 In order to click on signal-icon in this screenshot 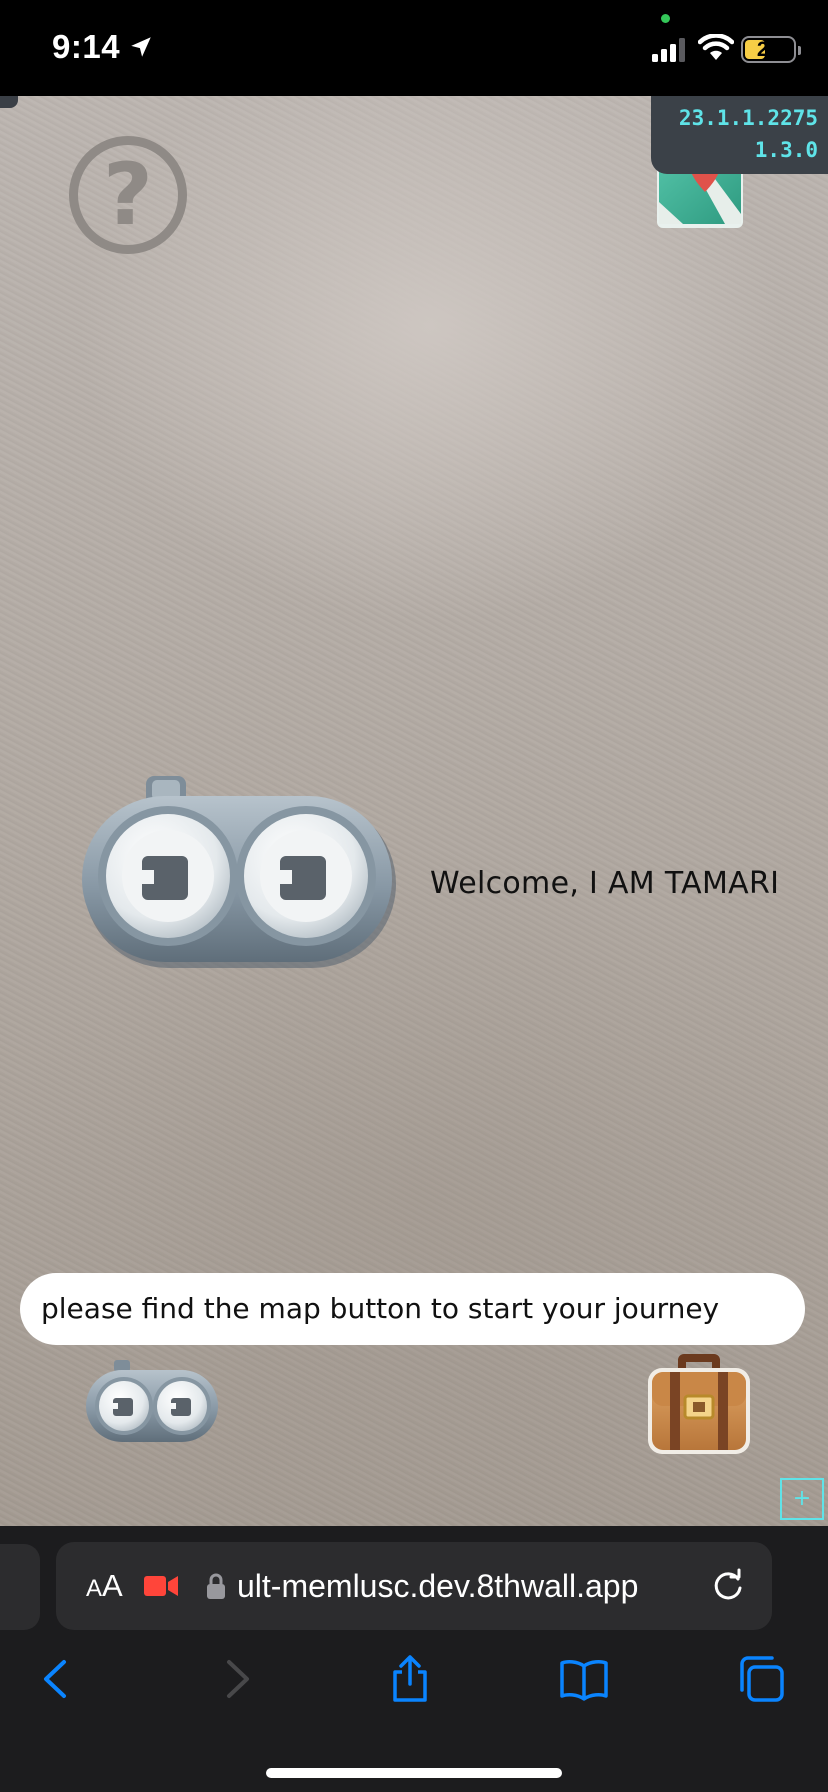, I will do `click(668, 50)`.